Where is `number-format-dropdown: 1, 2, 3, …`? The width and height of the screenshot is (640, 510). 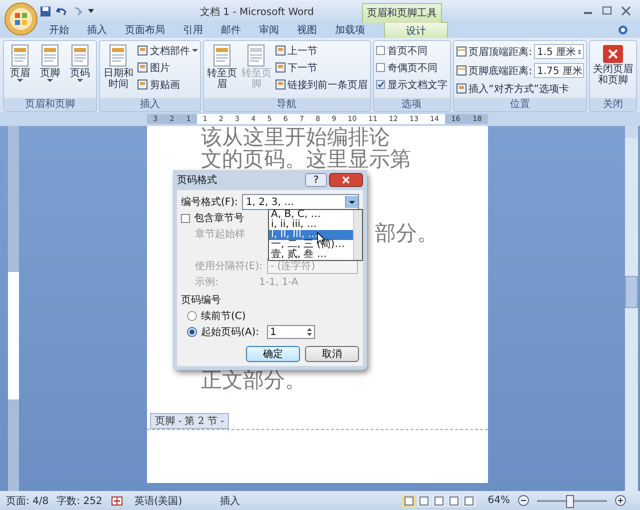
number-format-dropdown: 1, 2, 3, … is located at coordinates (300, 202).